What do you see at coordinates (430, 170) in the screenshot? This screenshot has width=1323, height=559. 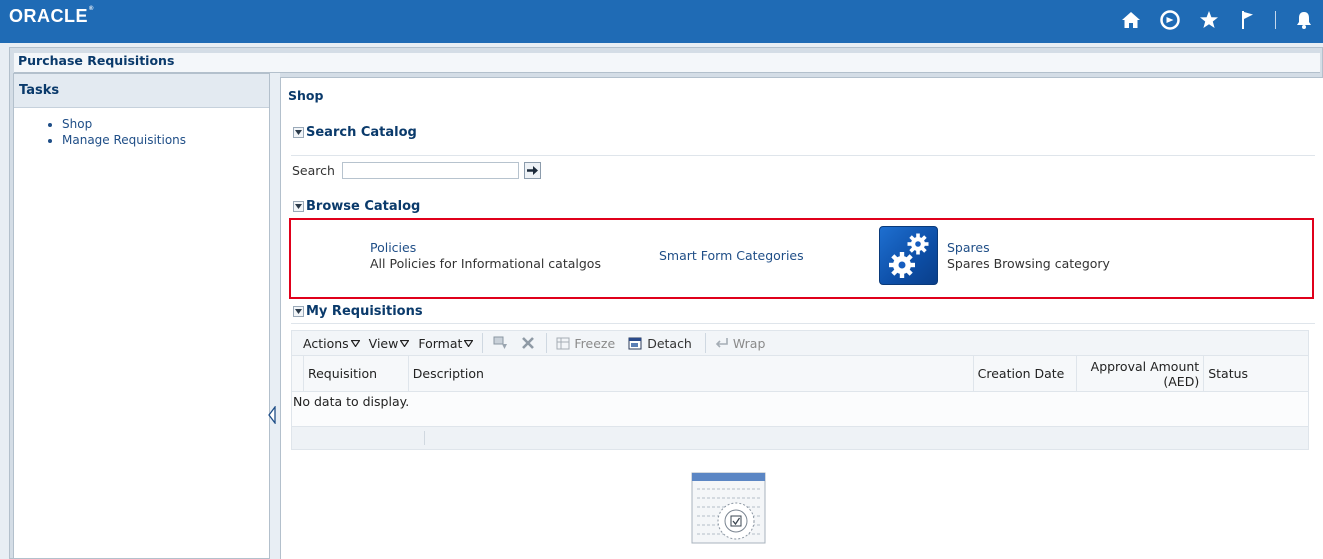 I see `search-input` at bounding box center [430, 170].